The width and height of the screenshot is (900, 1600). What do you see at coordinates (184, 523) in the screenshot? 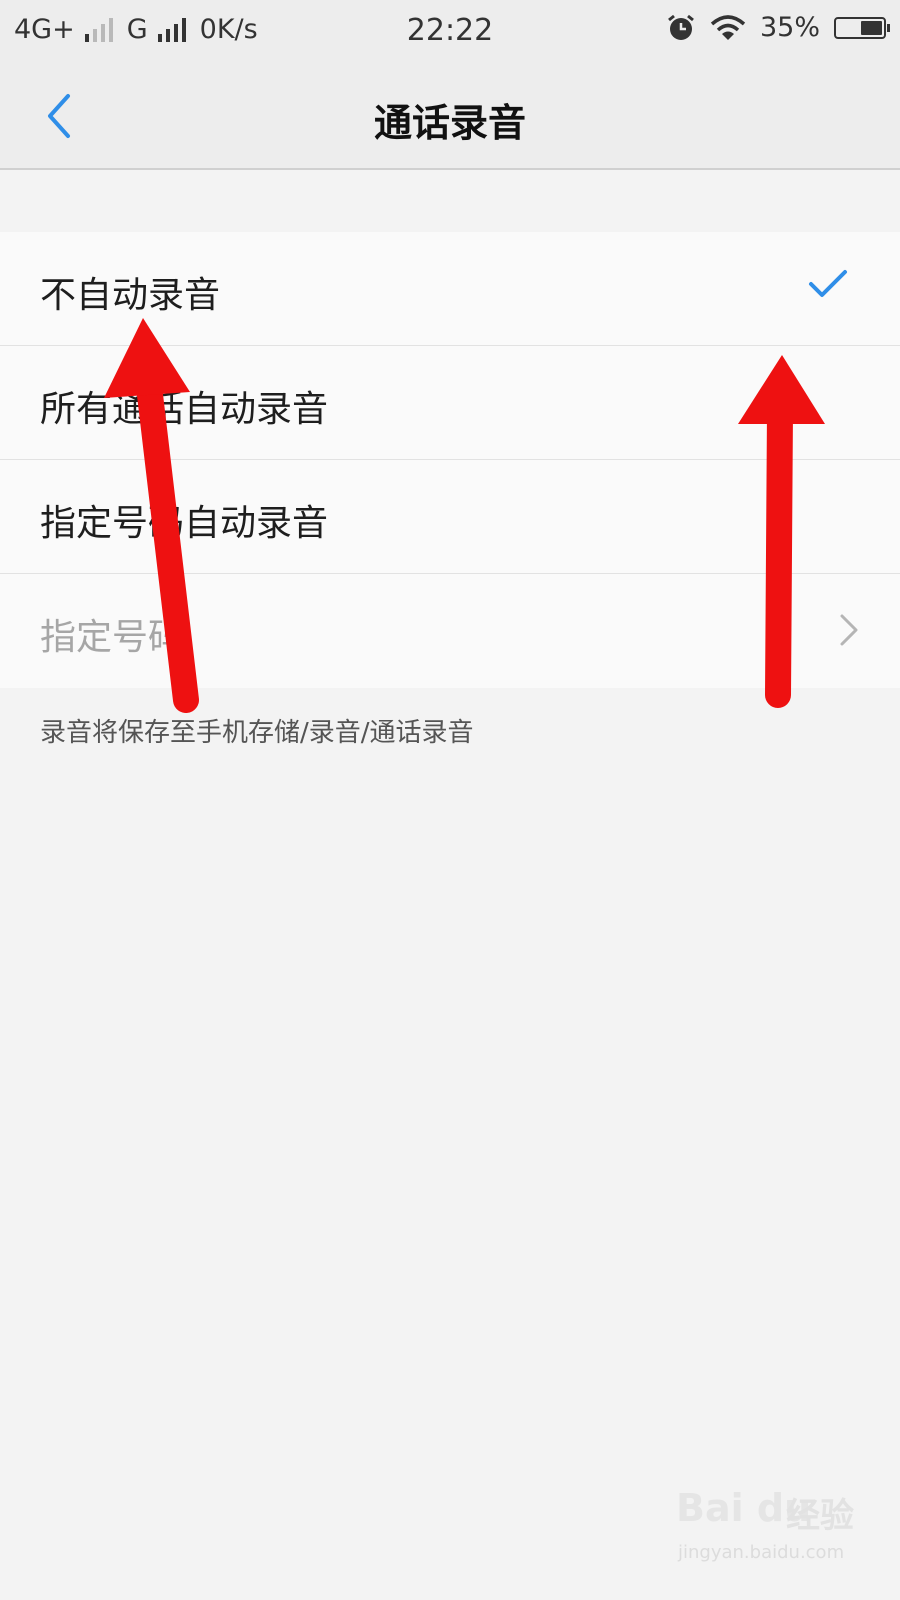
I see `option-label: 指定号码自动录音` at bounding box center [184, 523].